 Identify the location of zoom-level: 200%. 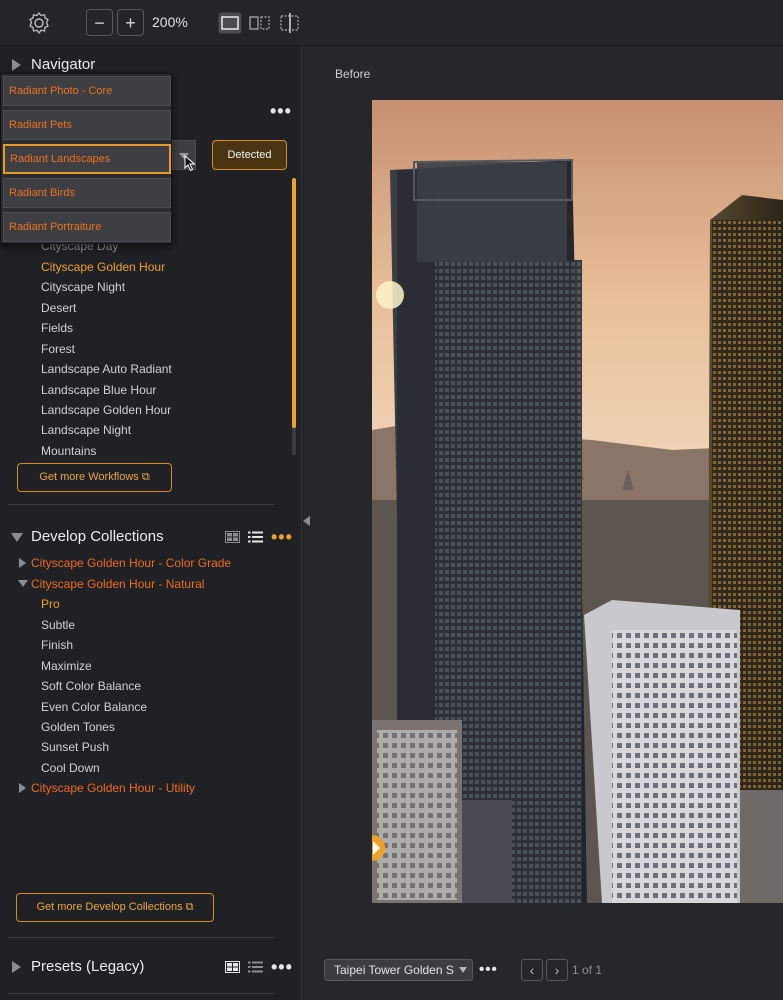
(170, 22).